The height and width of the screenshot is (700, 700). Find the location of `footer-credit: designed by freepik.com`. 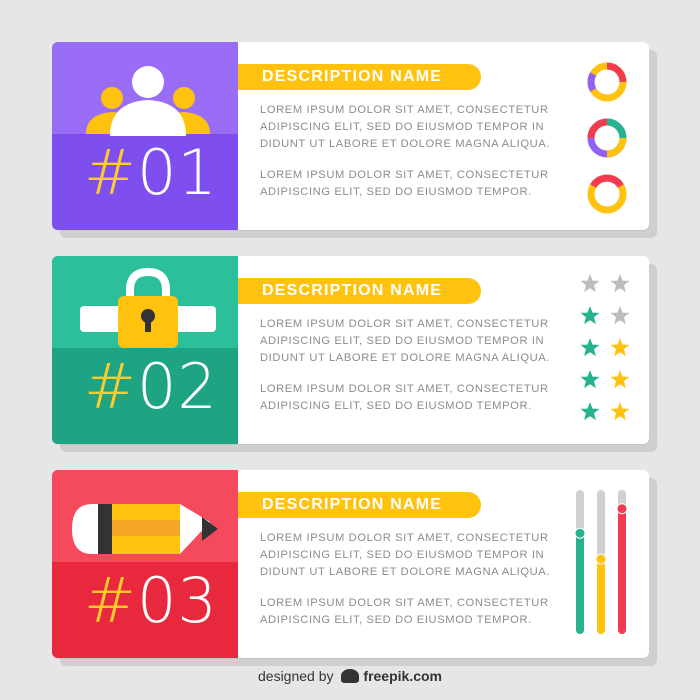

footer-credit: designed by freepik.com is located at coordinates (350, 676).